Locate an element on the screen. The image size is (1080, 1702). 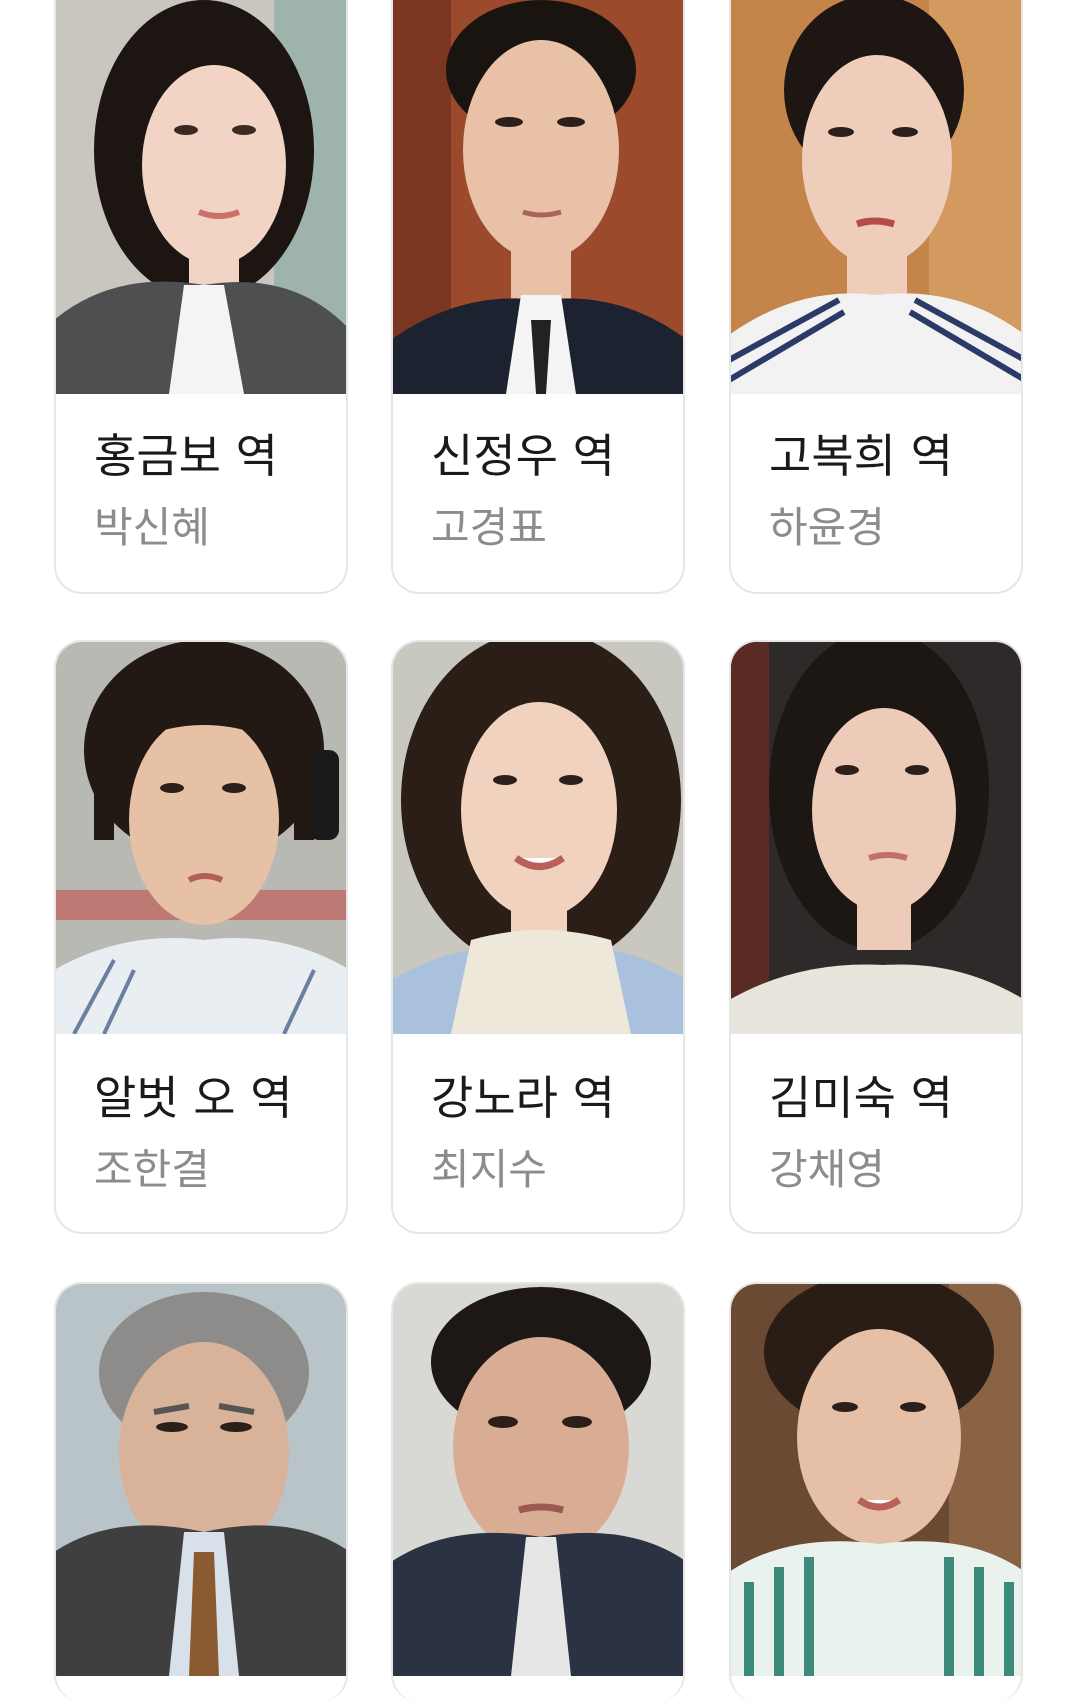
role-name: 홍금보 역 is located at coordinates (186, 456).